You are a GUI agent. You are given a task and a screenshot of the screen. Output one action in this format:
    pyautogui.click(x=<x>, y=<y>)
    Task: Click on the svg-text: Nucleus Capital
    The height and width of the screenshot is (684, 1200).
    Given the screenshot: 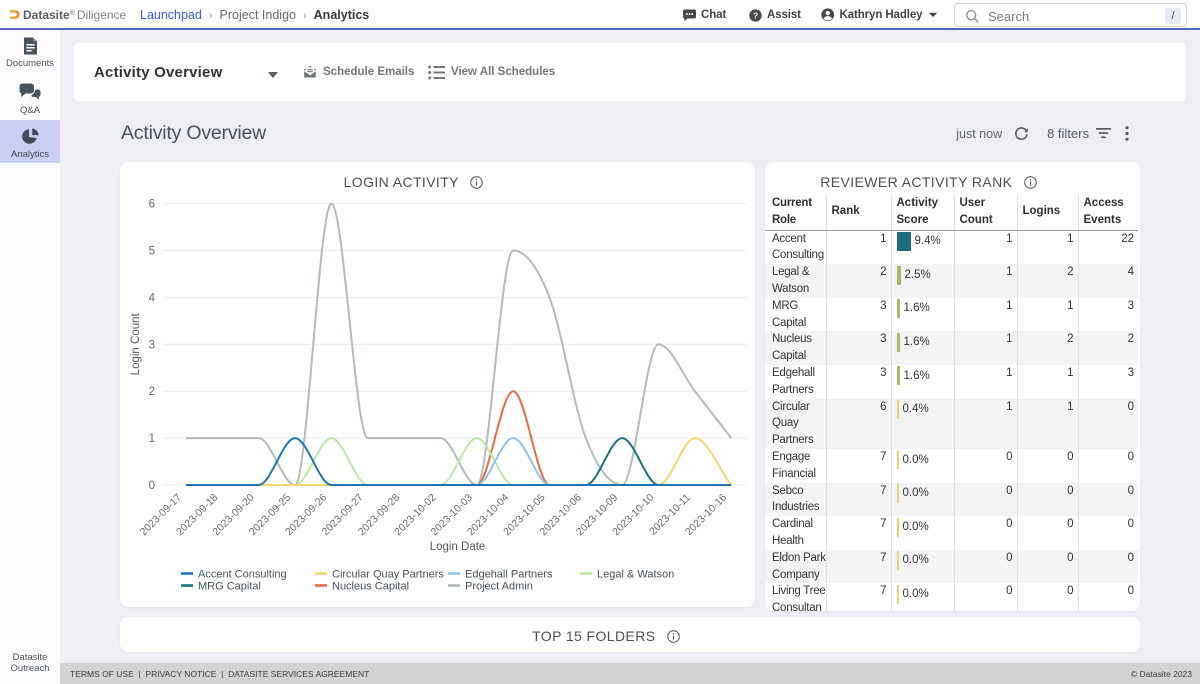 What is the action you would take?
    pyautogui.click(x=370, y=587)
    